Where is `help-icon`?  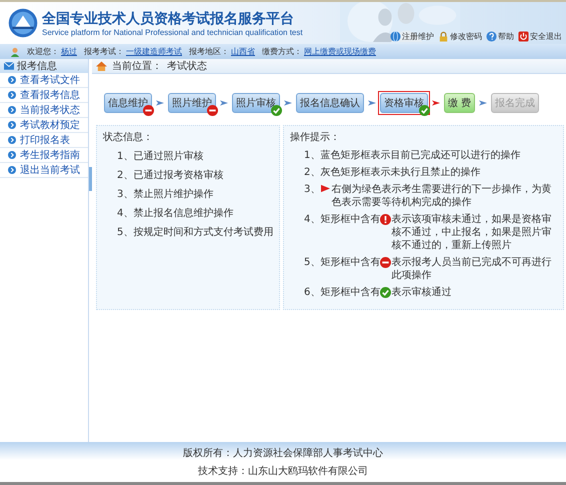 help-icon is located at coordinates (491, 36).